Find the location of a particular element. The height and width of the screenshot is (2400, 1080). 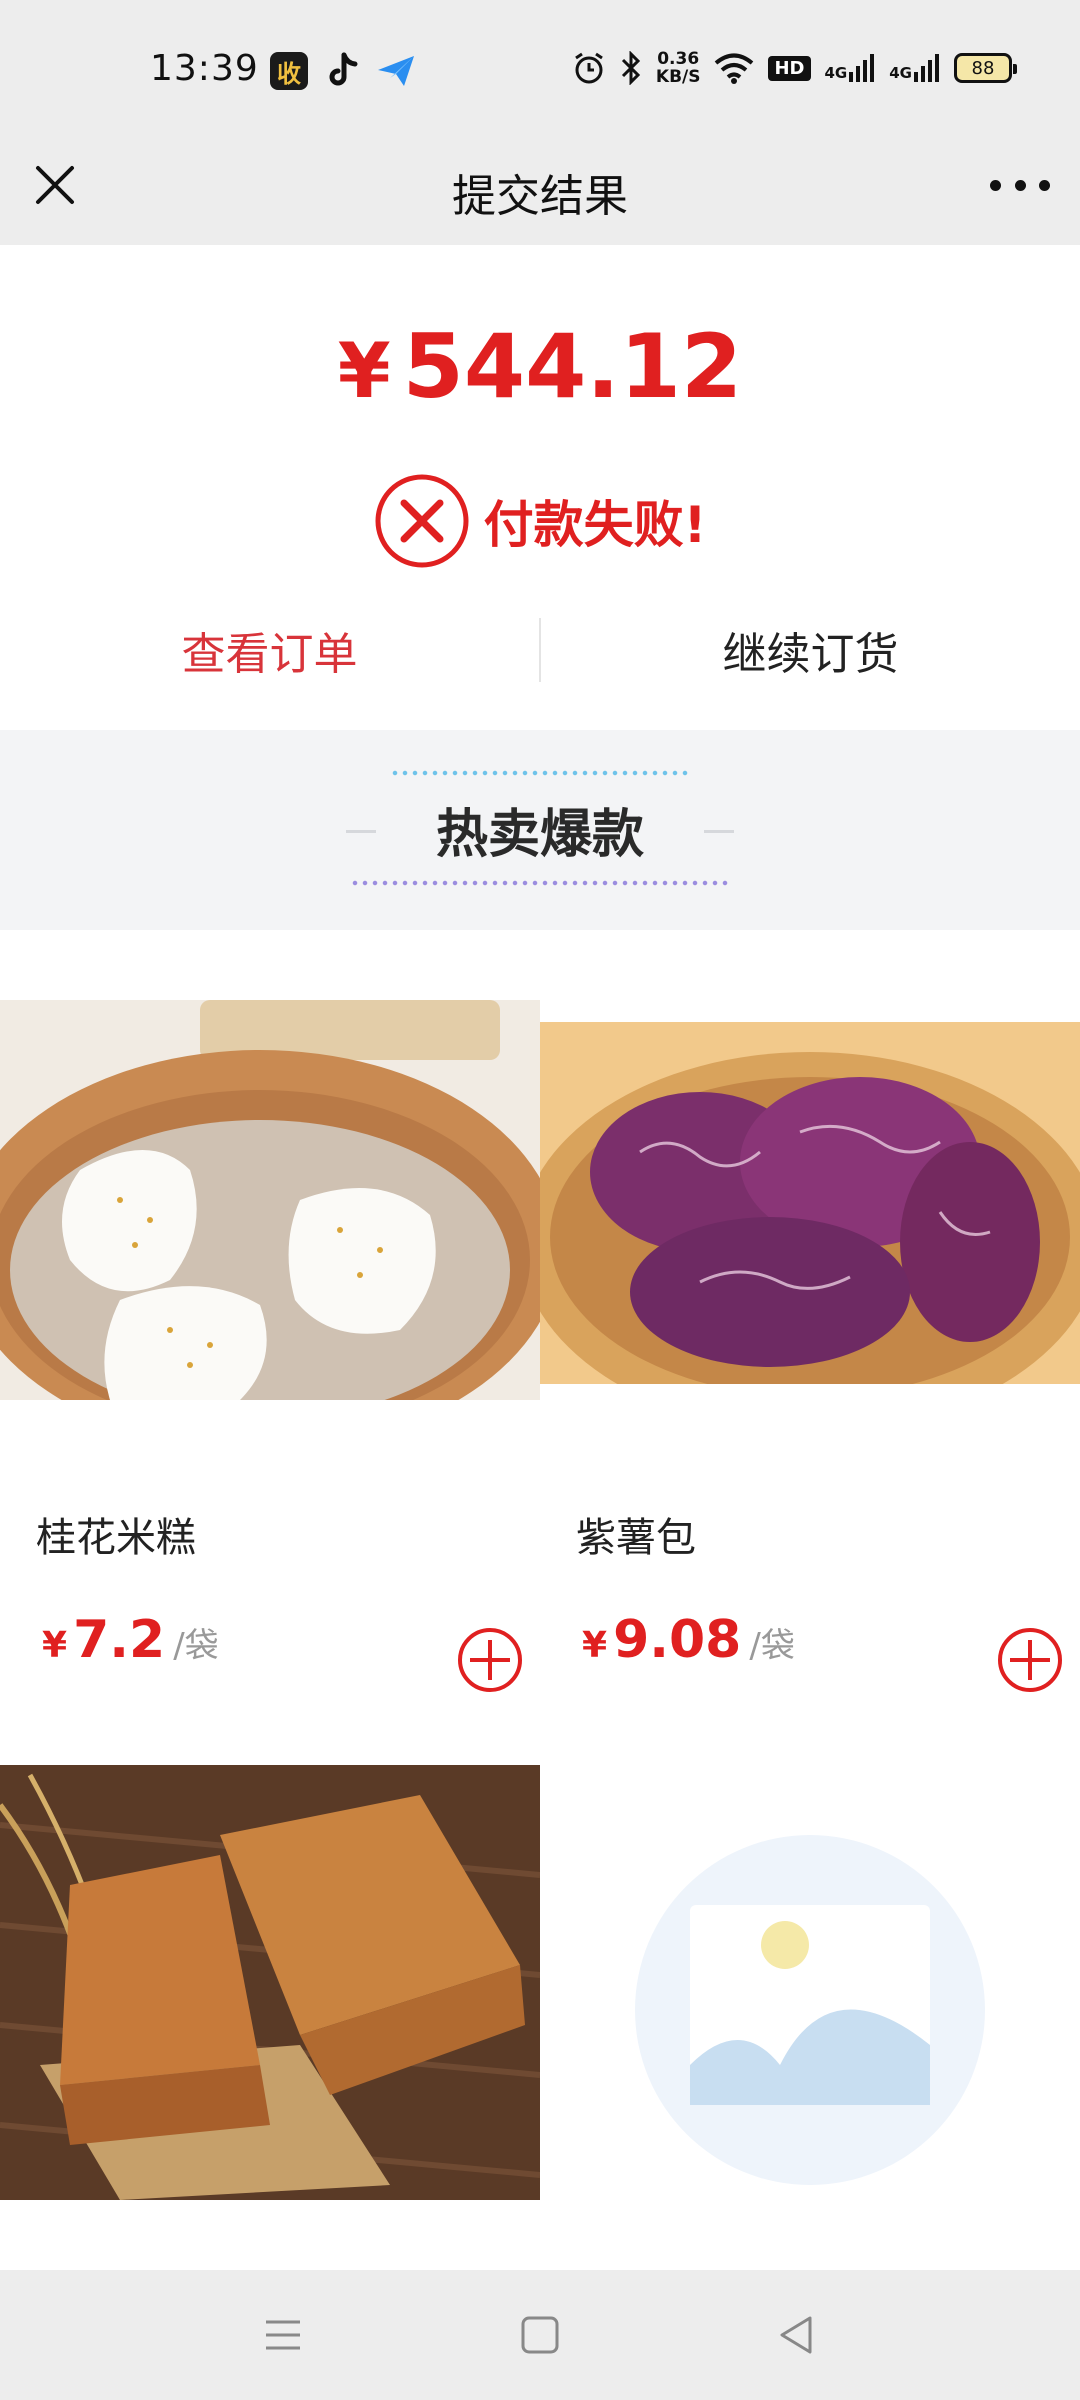

payment-status: 付款失败! is located at coordinates (540, 521).